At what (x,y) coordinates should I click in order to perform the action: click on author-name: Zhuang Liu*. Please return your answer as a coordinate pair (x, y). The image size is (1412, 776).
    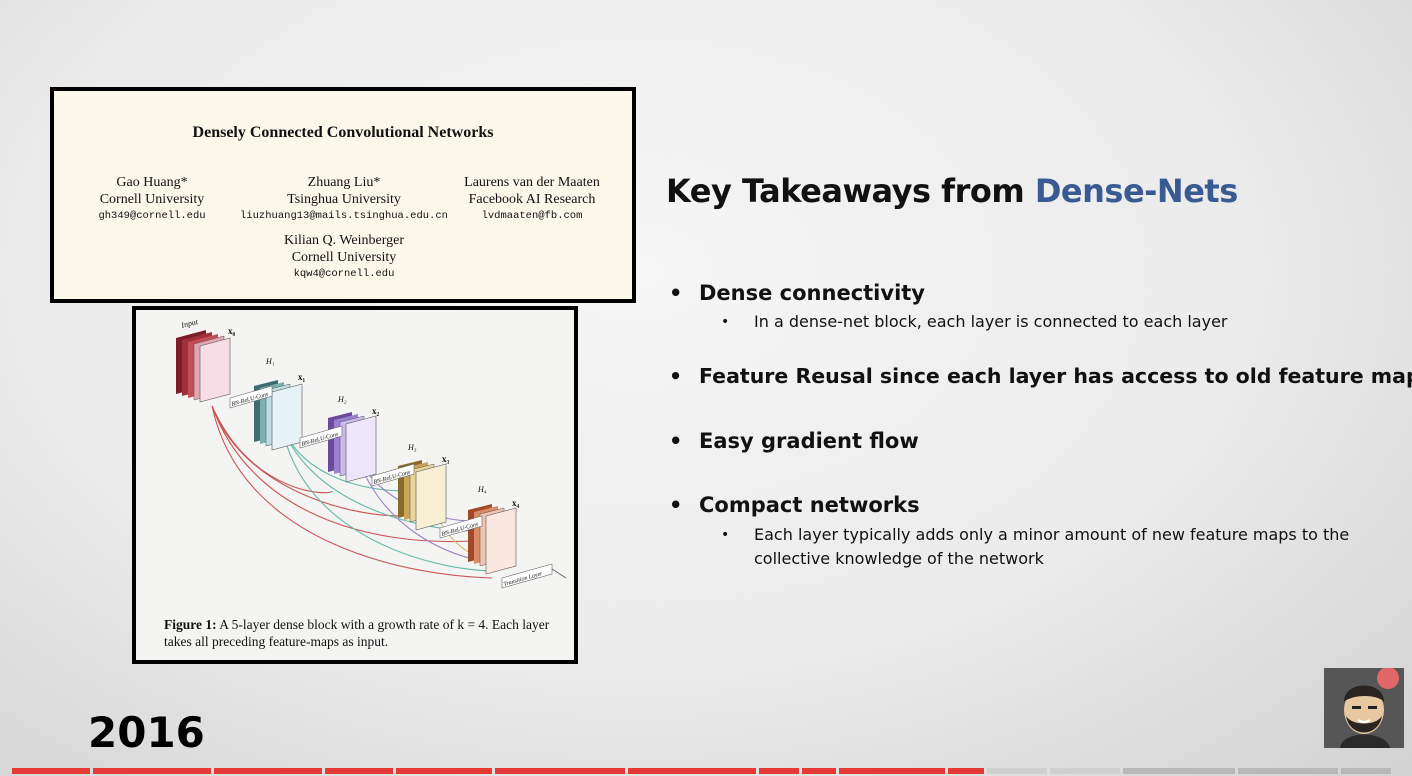
    Looking at the image, I should click on (344, 182).